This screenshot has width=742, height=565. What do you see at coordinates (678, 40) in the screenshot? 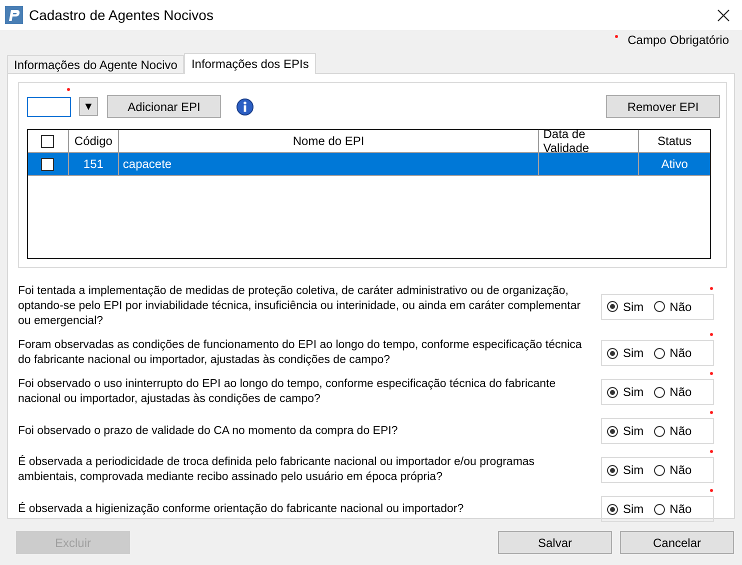
I see `legend-label: Campo Obrigatório` at bounding box center [678, 40].